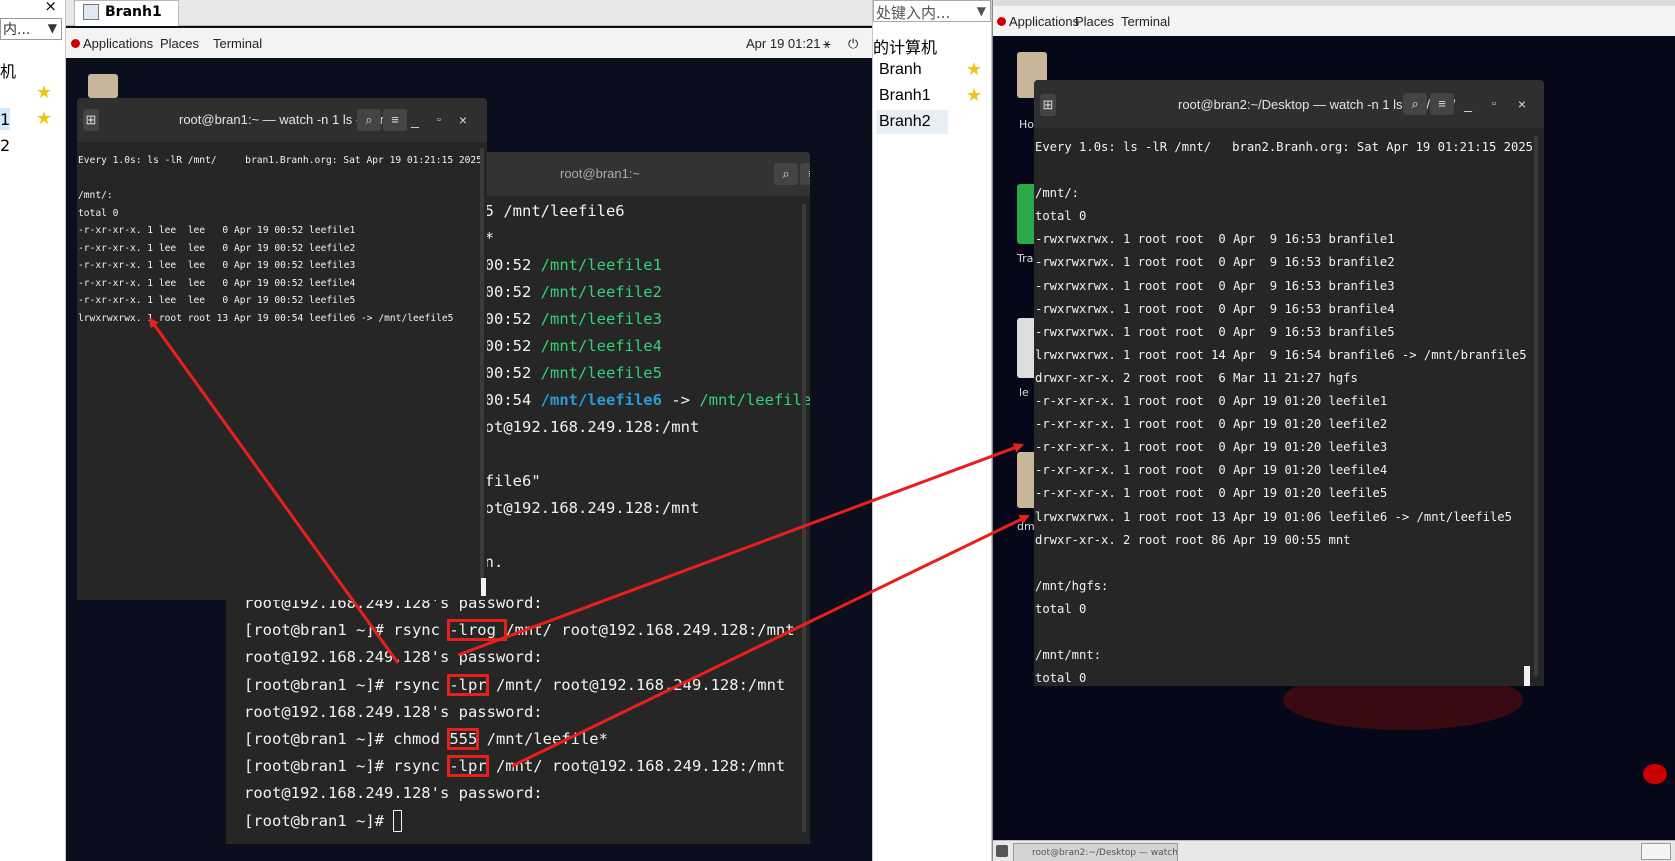  What do you see at coordinates (463, 739) in the screenshot?
I see `highlight-box: 555` at bounding box center [463, 739].